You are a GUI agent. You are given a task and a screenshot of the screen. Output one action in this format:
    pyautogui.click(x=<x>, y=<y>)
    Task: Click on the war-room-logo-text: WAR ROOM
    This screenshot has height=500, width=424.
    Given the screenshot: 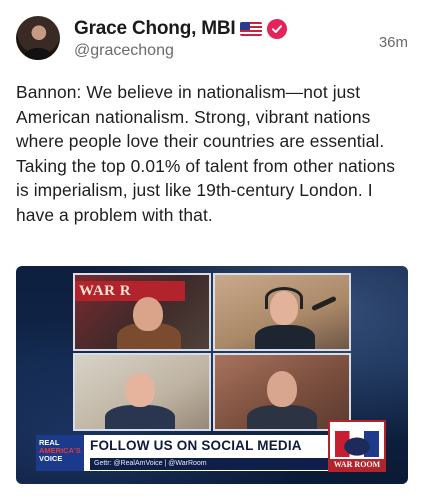 What is the action you would take?
    pyautogui.click(x=357, y=464)
    